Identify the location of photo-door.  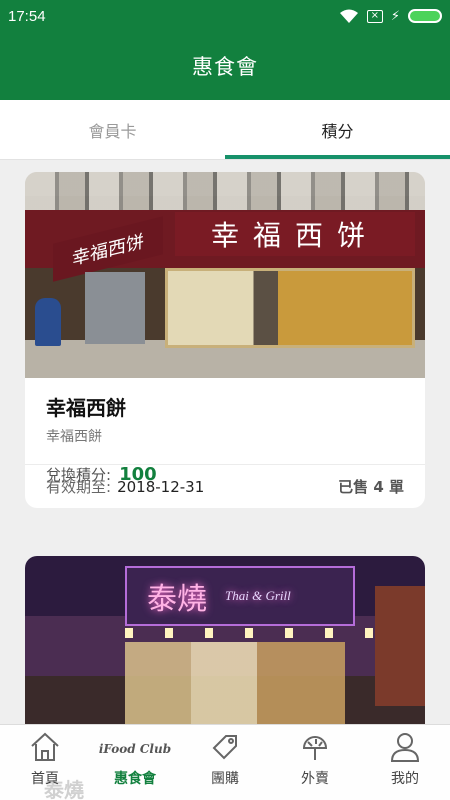
(115, 308).